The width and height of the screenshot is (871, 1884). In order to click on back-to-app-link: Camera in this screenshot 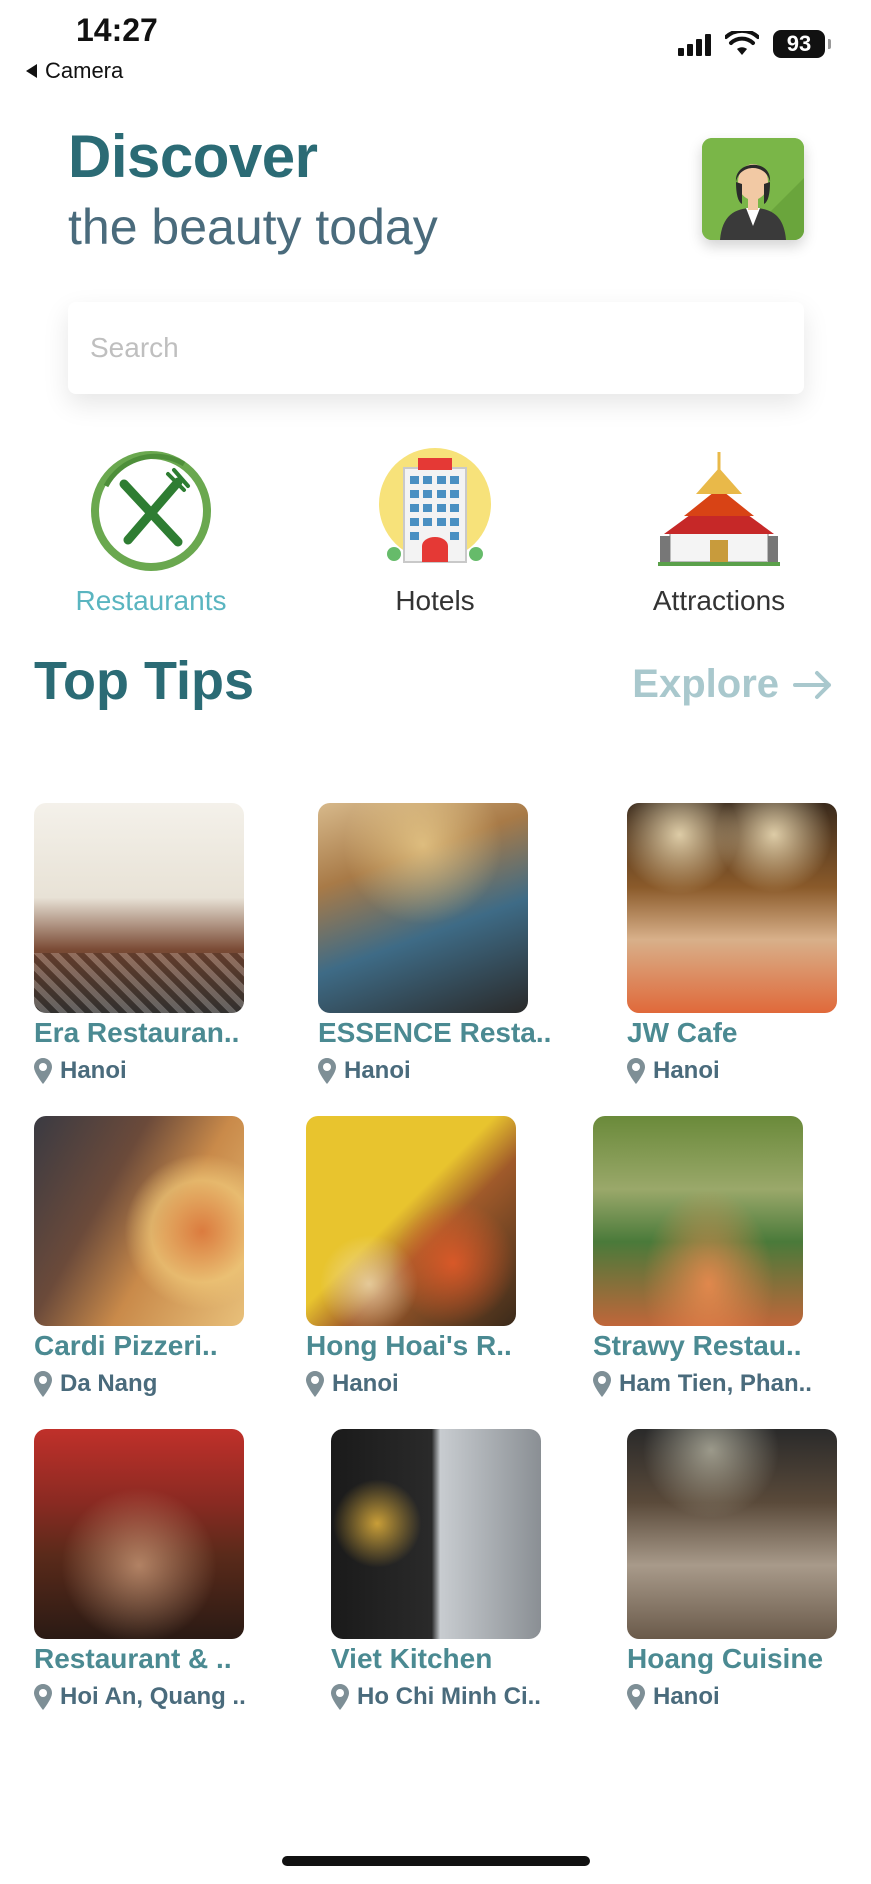, I will do `click(74, 71)`.